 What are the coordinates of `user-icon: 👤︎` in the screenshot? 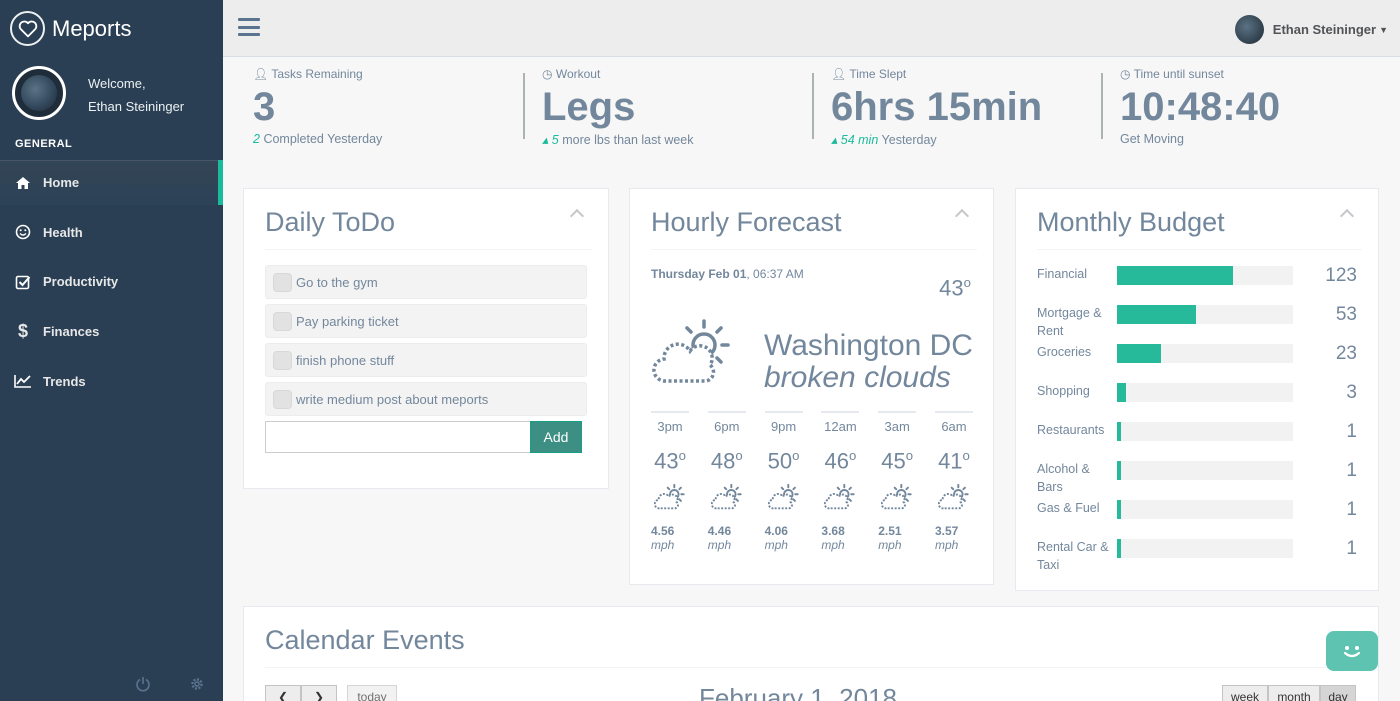 It's located at (839, 74).